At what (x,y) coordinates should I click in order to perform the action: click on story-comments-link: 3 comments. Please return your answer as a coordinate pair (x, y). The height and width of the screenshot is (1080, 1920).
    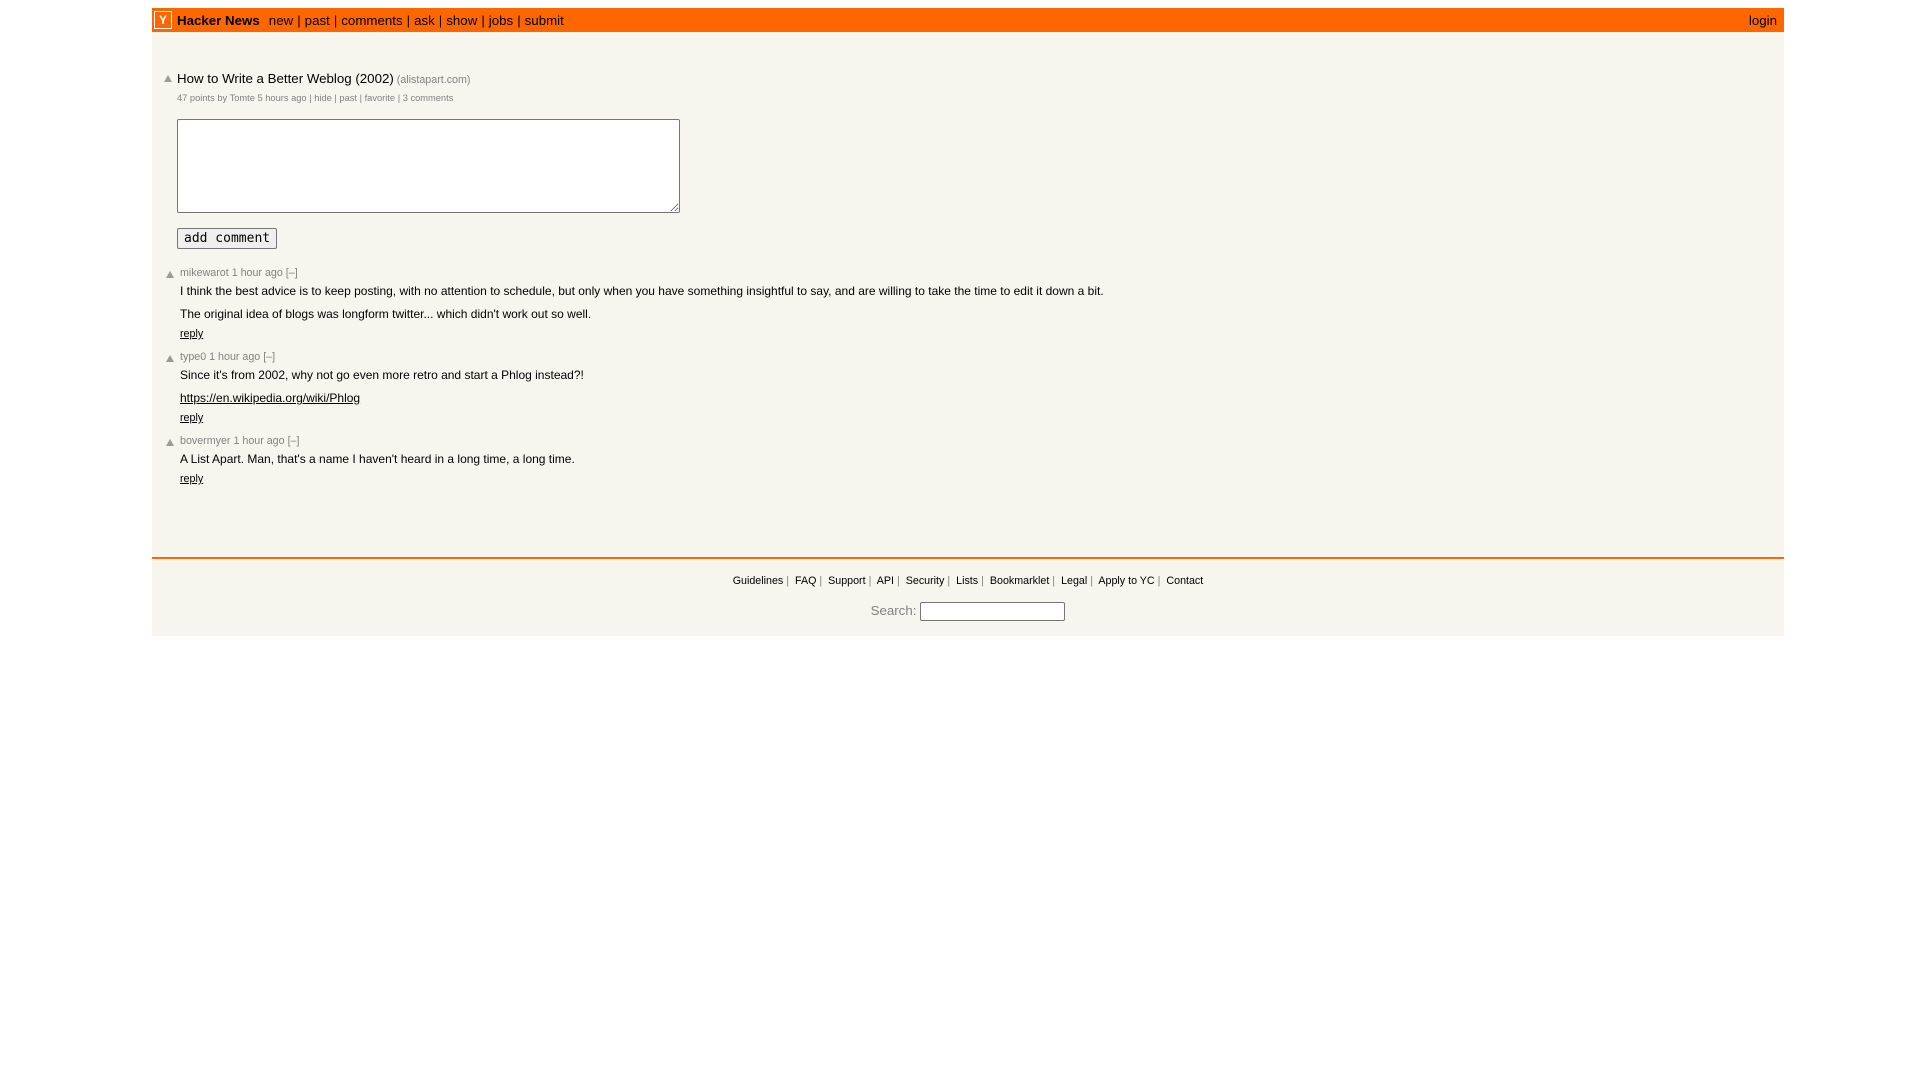
    Looking at the image, I should click on (428, 98).